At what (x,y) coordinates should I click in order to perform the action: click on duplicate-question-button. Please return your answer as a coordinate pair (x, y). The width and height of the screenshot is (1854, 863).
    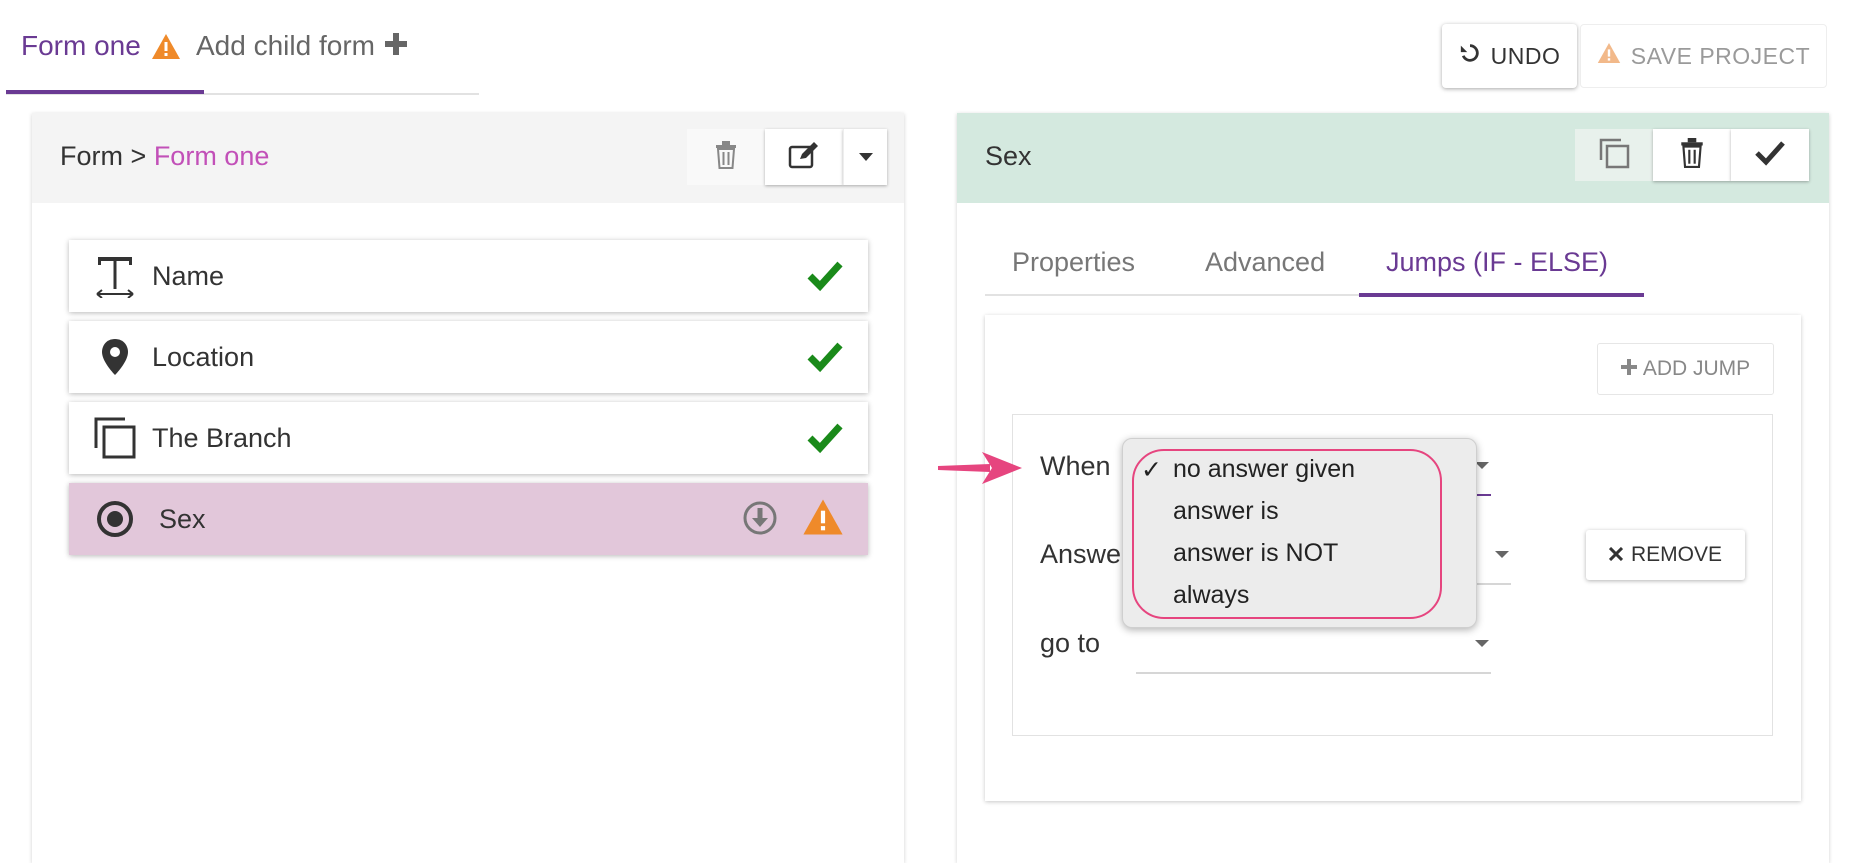
    Looking at the image, I should click on (1614, 155).